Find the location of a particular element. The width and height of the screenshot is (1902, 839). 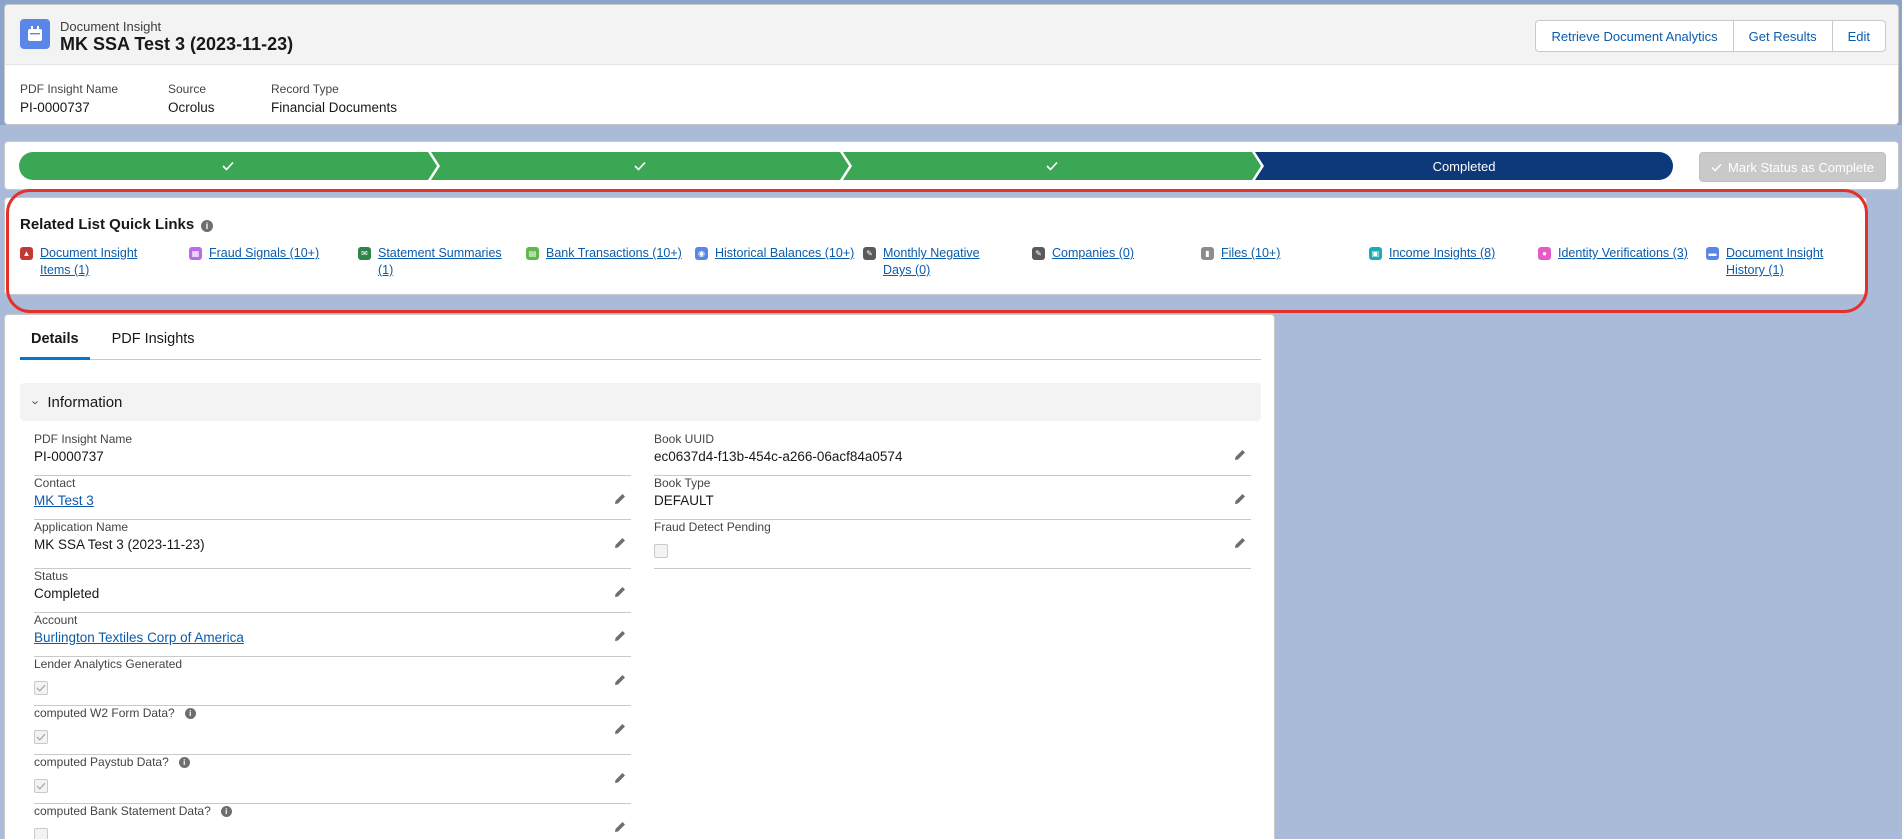

field-computed-bank-statement-data: computed Bank Statement Data? i is located at coordinates (332, 821).